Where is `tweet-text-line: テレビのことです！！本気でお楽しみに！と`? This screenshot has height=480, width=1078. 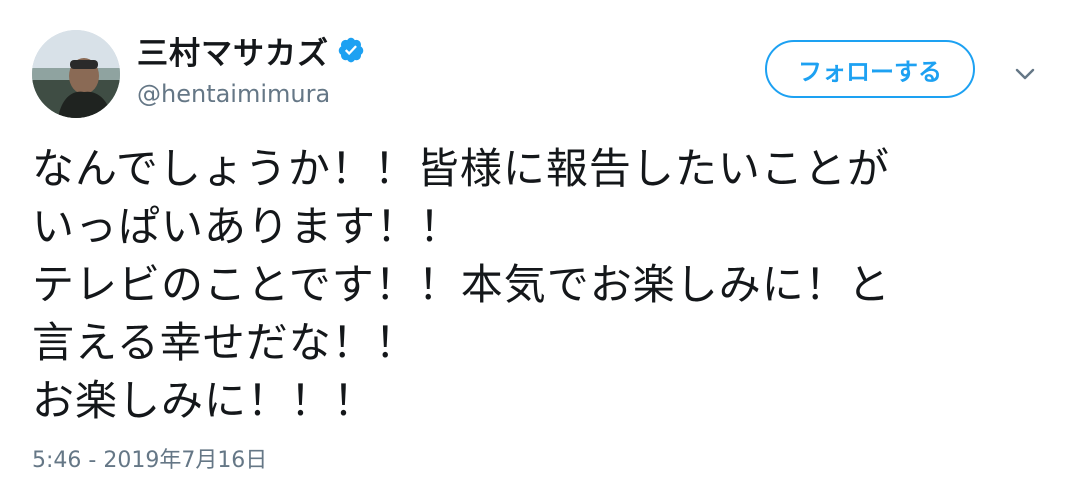
tweet-text-line: テレビのことです！！本気でお楽しみに！と is located at coordinates (461, 284).